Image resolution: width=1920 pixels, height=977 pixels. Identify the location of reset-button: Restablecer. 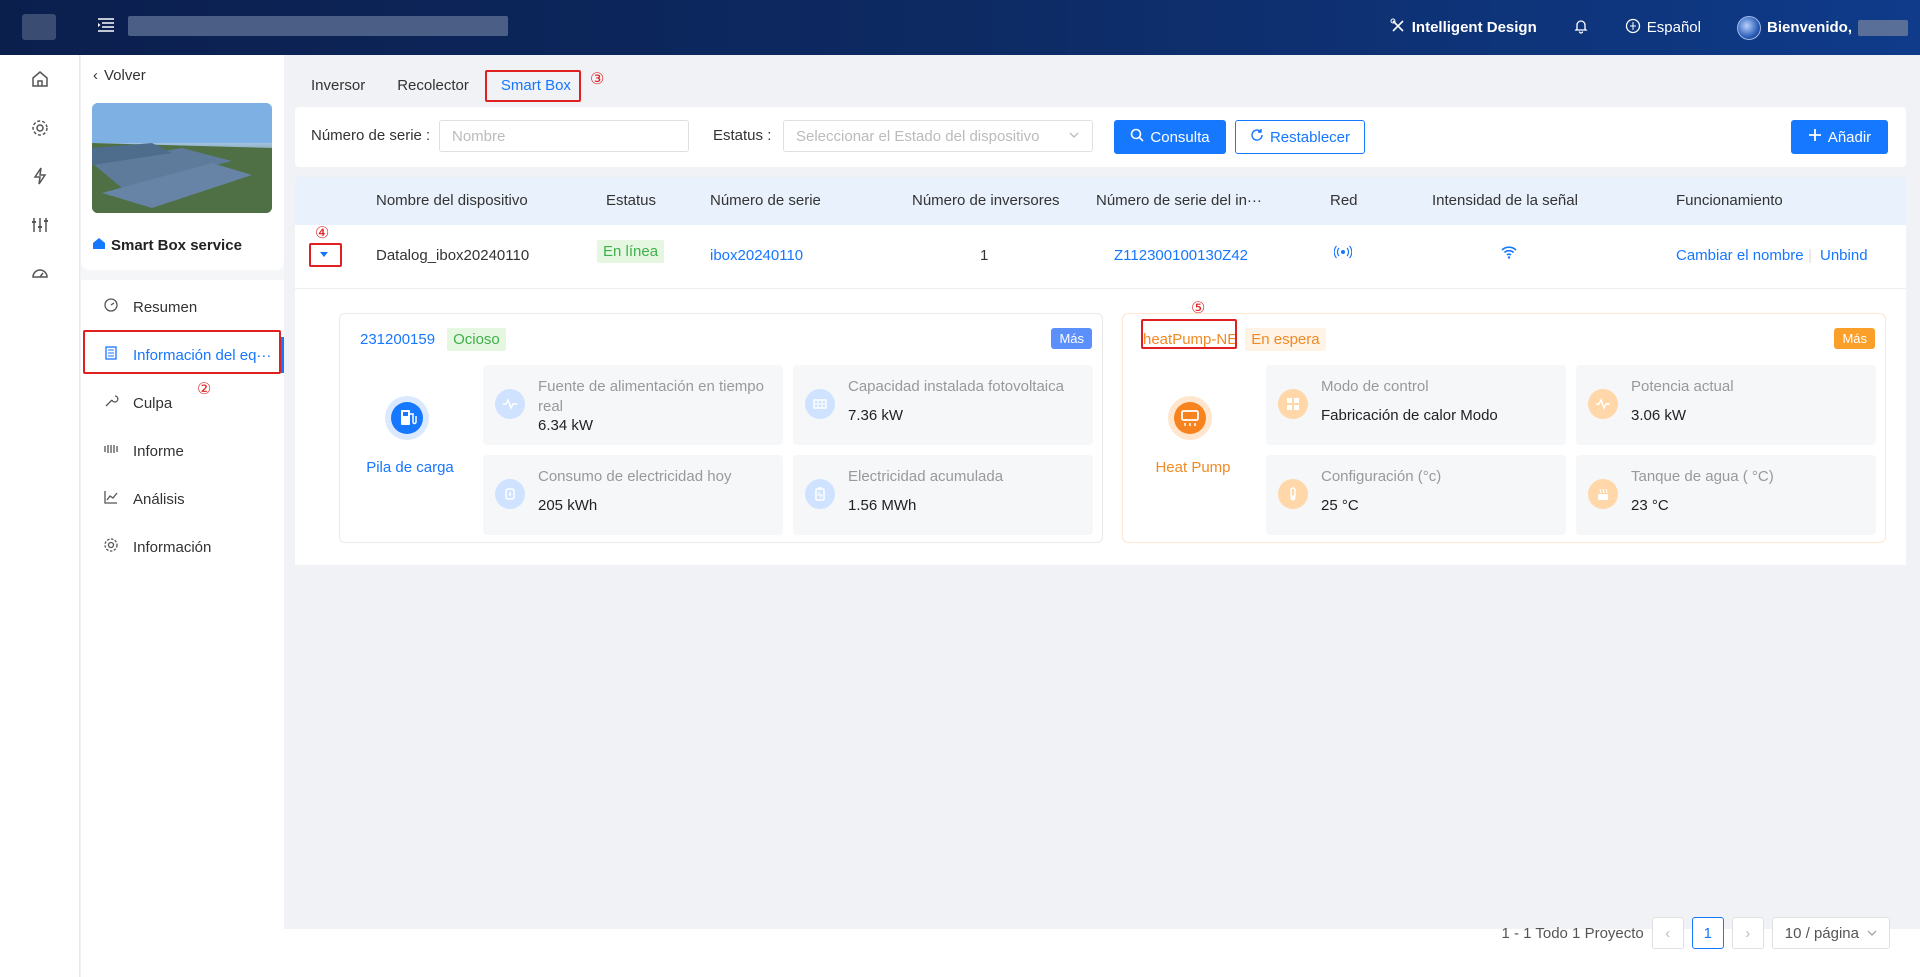
(1300, 137).